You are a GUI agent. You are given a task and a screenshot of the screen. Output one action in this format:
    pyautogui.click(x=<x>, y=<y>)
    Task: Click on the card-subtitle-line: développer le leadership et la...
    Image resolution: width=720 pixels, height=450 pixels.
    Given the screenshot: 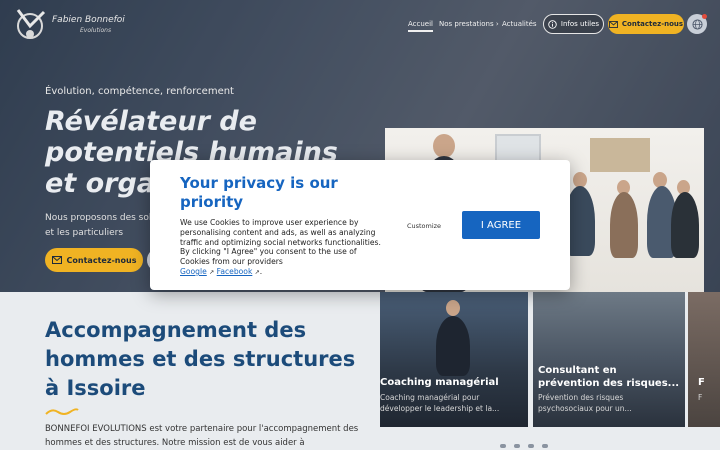 What is the action you would take?
    pyautogui.click(x=440, y=408)
    